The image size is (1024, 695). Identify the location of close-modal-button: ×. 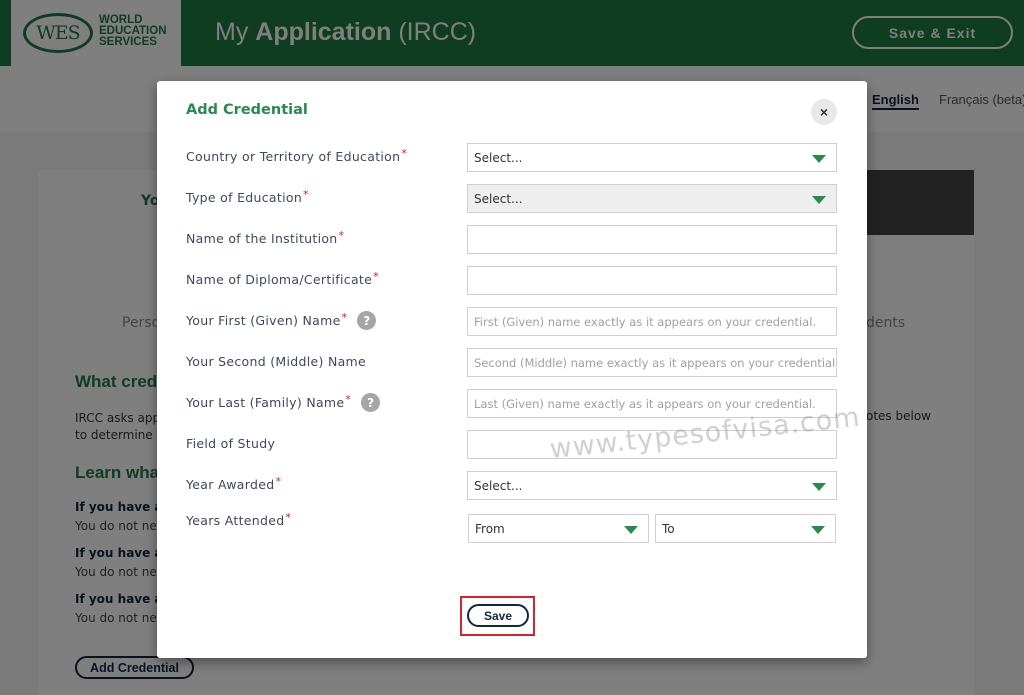
(824, 112).